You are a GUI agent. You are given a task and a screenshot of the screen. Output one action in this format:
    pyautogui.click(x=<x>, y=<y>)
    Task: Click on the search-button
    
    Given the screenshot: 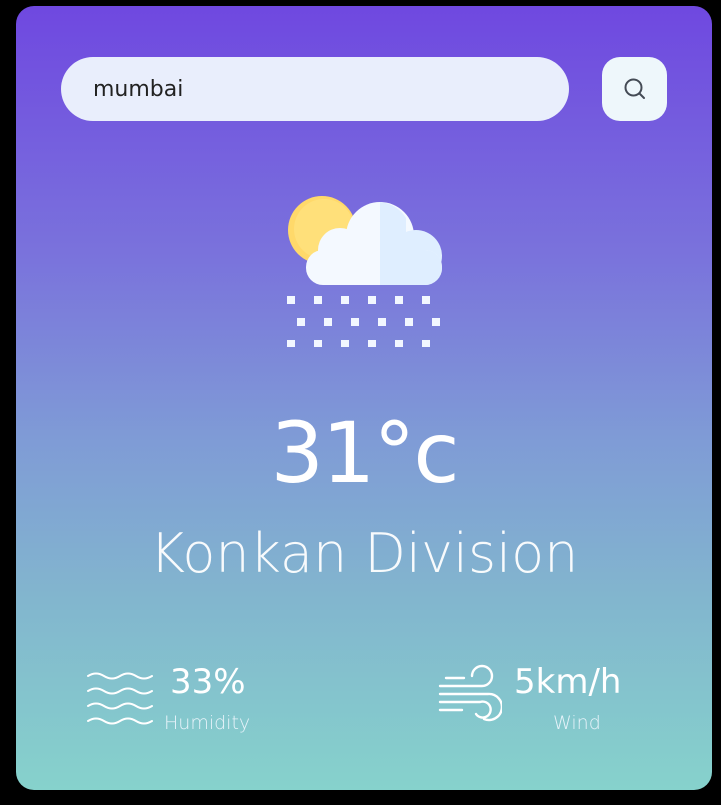 What is the action you would take?
    pyautogui.click(x=634, y=89)
    